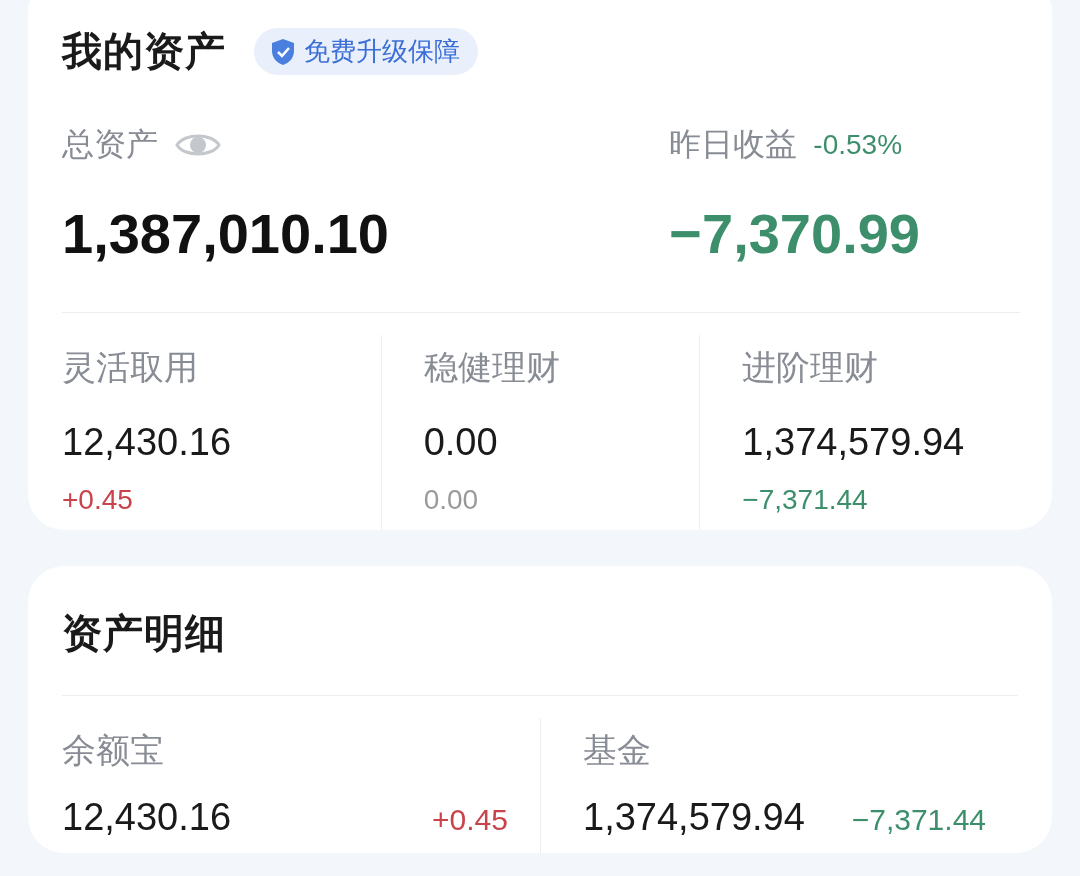 This screenshot has height=876, width=1080. I want to click on category-label: 稳健理财, so click(492, 367).